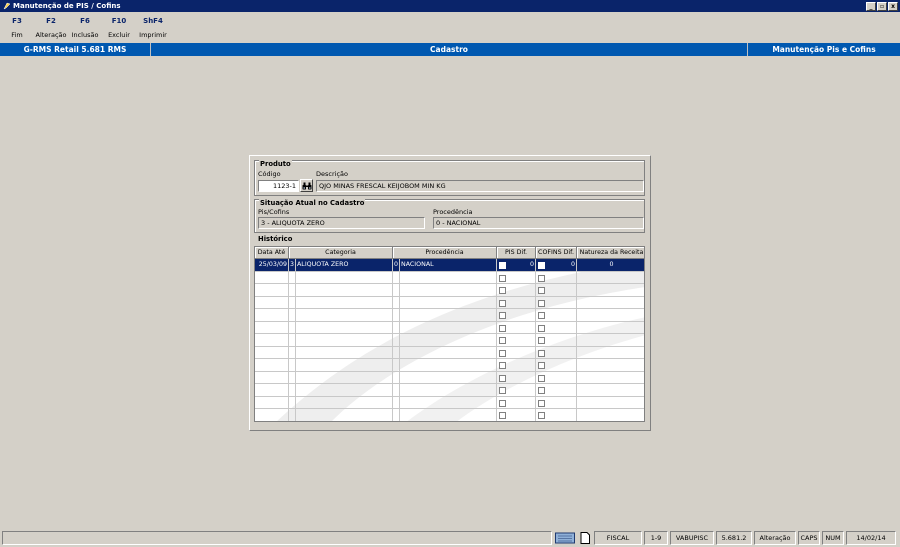 This screenshot has width=900, height=547. Describe the element at coordinates (610, 253) in the screenshot. I see `col-natureza-receita: Natureza da Receita` at that location.